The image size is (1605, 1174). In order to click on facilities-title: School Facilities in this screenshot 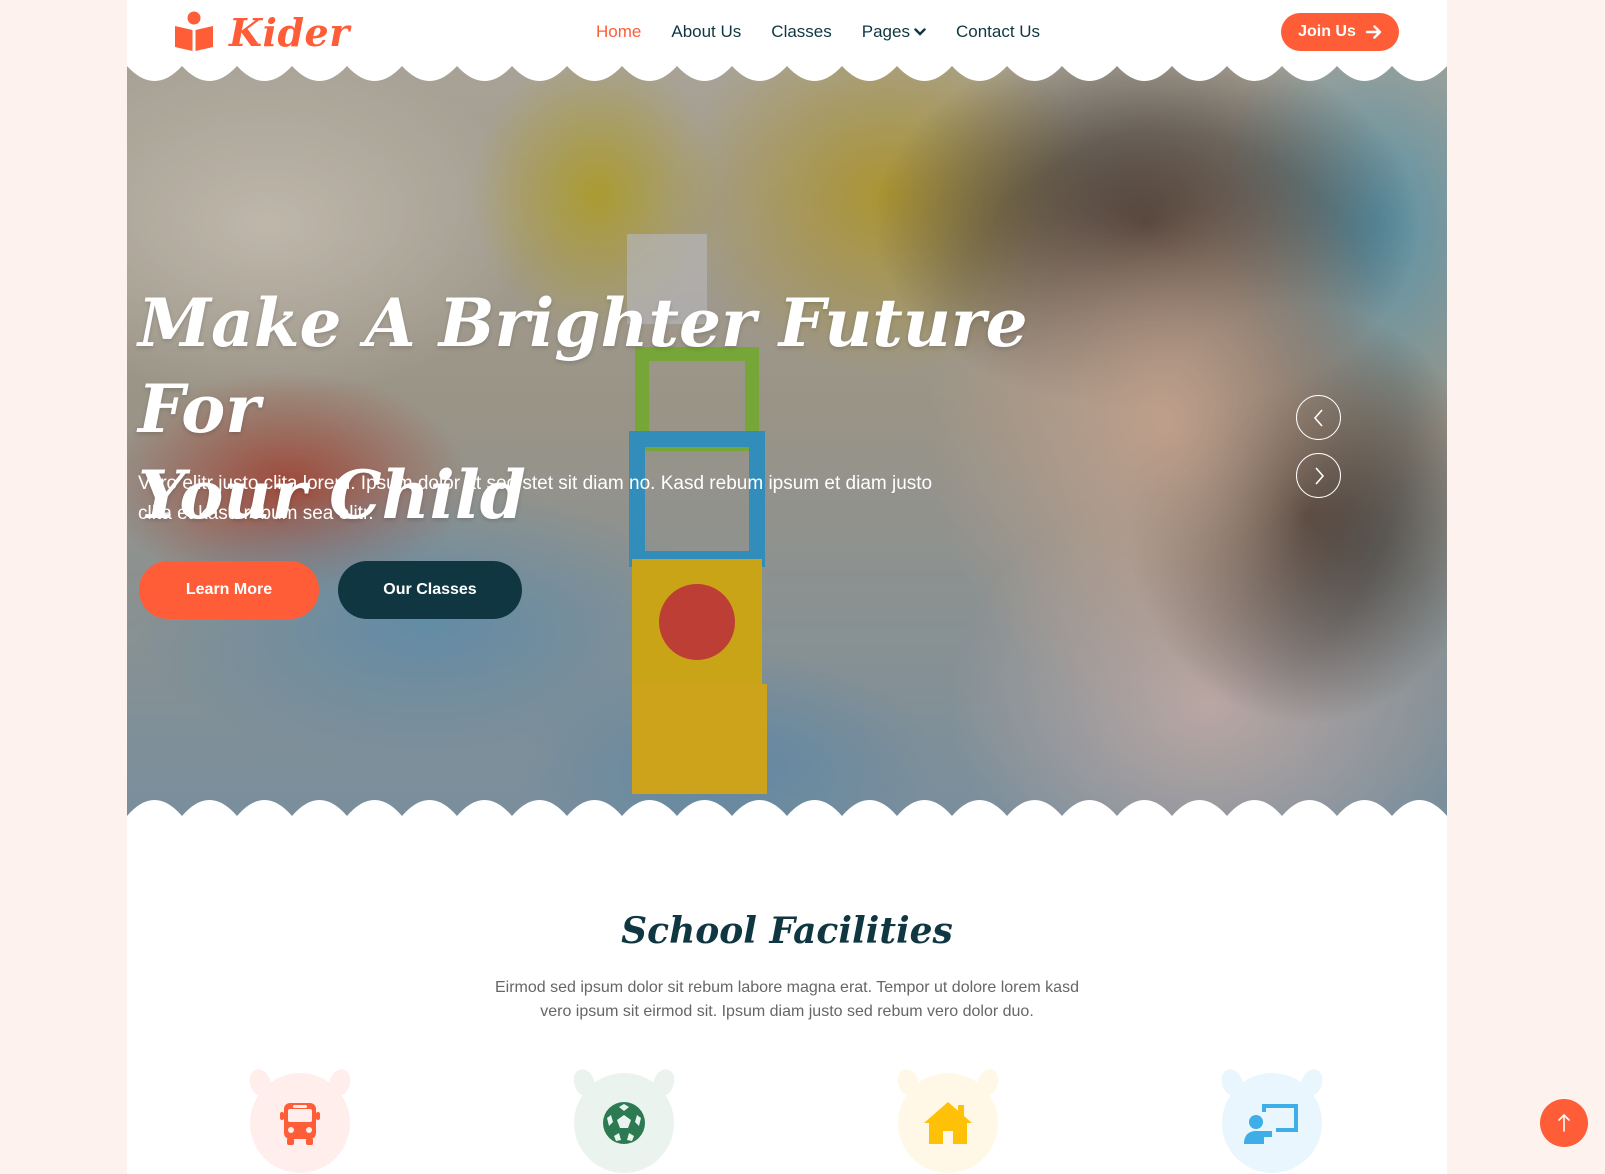, I will do `click(787, 931)`.